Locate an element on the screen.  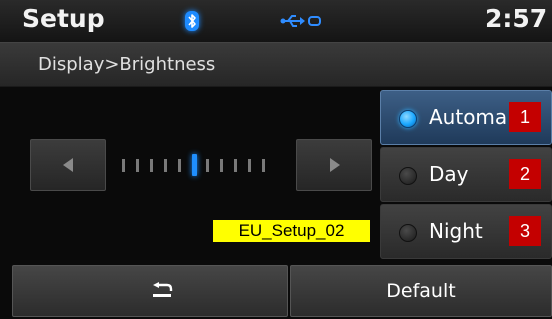
brightness-slider is located at coordinates (201, 165).